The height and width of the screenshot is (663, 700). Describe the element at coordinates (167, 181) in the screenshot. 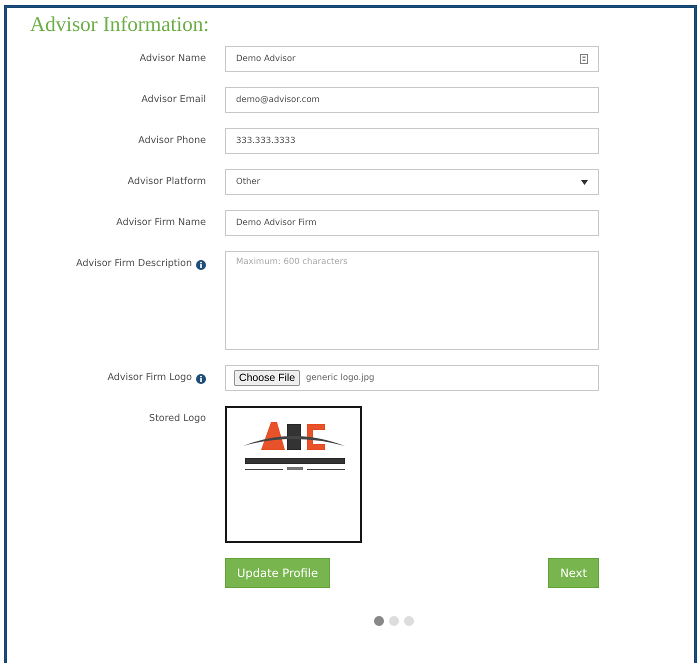

I see `field-label: Advisor Platform` at that location.